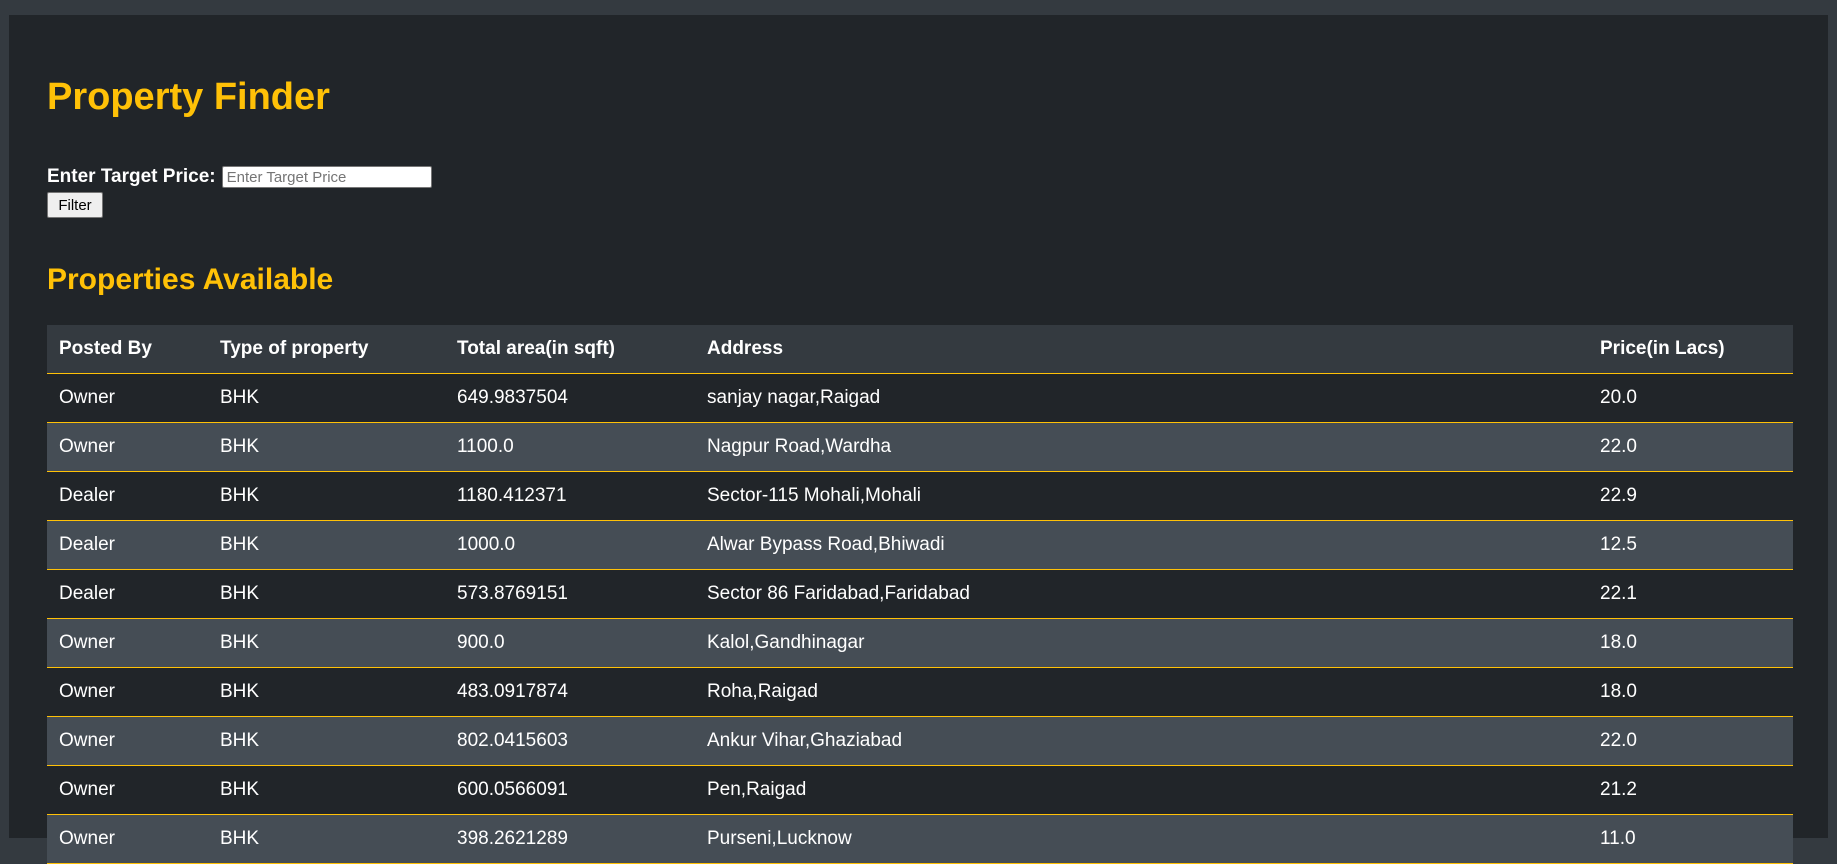 This screenshot has height=864, width=1837. Describe the element at coordinates (1141, 349) in the screenshot. I see `header-address: Address` at that location.